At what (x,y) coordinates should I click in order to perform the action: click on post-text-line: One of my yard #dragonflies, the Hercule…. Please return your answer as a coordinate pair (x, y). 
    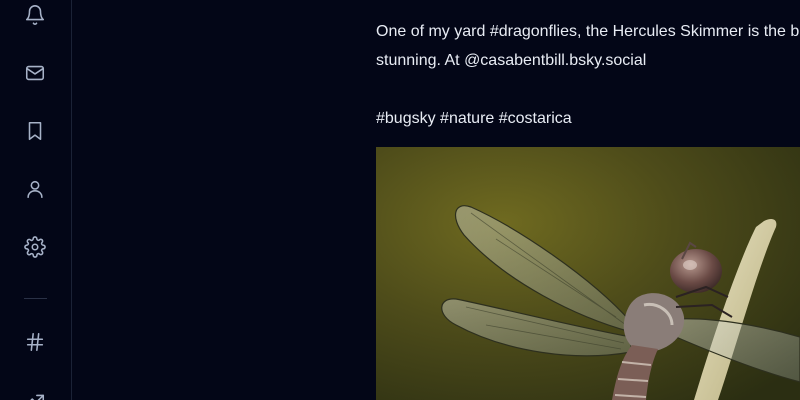
    Looking at the image, I should click on (588, 31).